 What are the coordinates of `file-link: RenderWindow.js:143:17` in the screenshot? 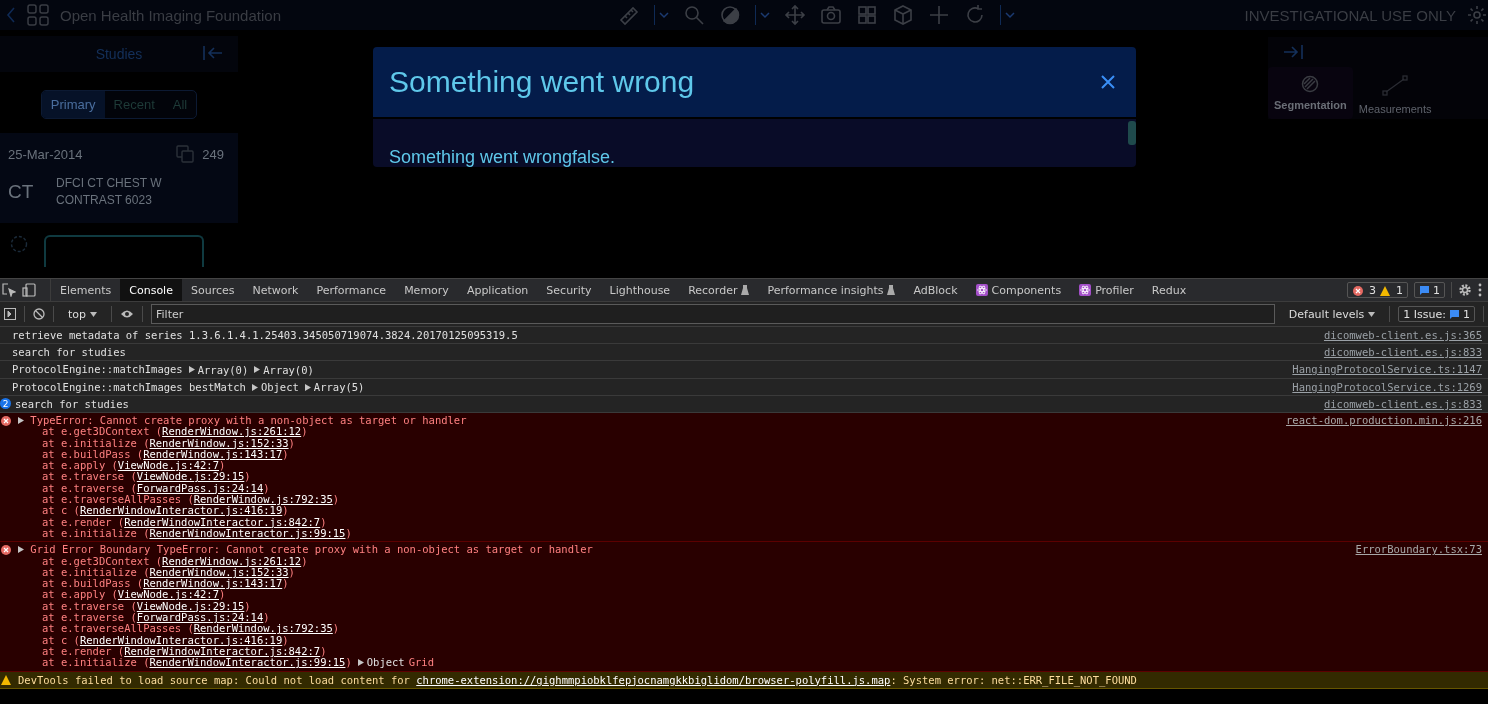 It's located at (213, 583).